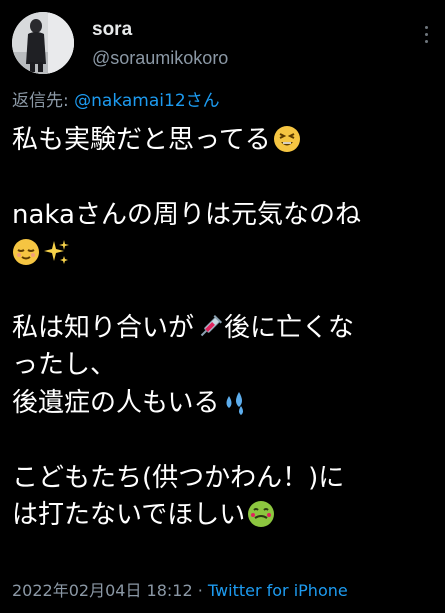  I want to click on grinning-squint-emoji, so click(286, 139).